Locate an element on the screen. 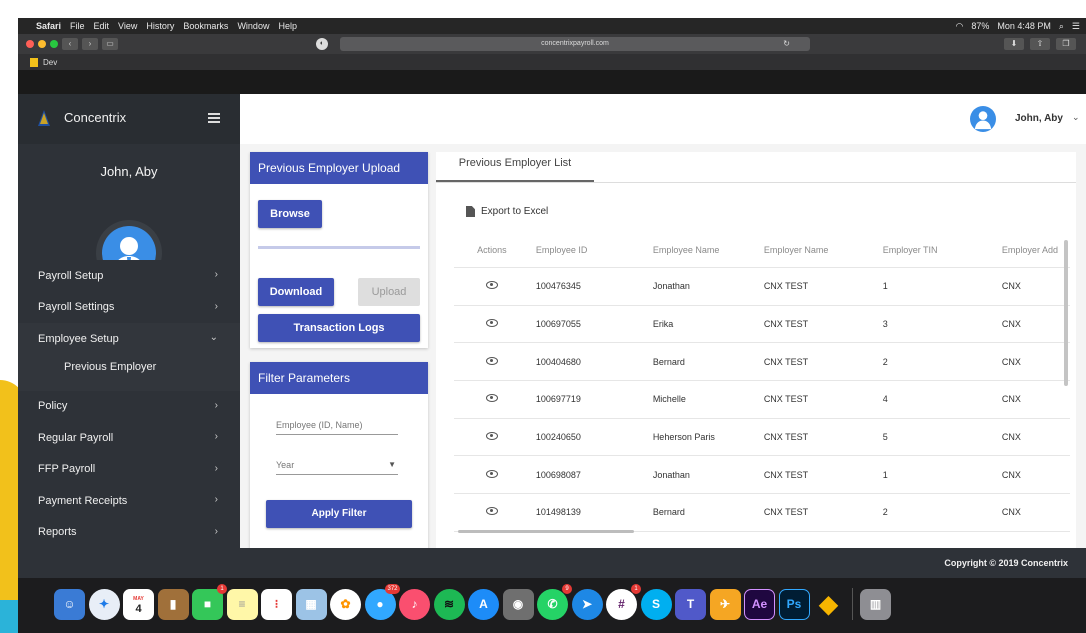 The image size is (1086, 633). minimize-window-button is located at coordinates (42, 44).